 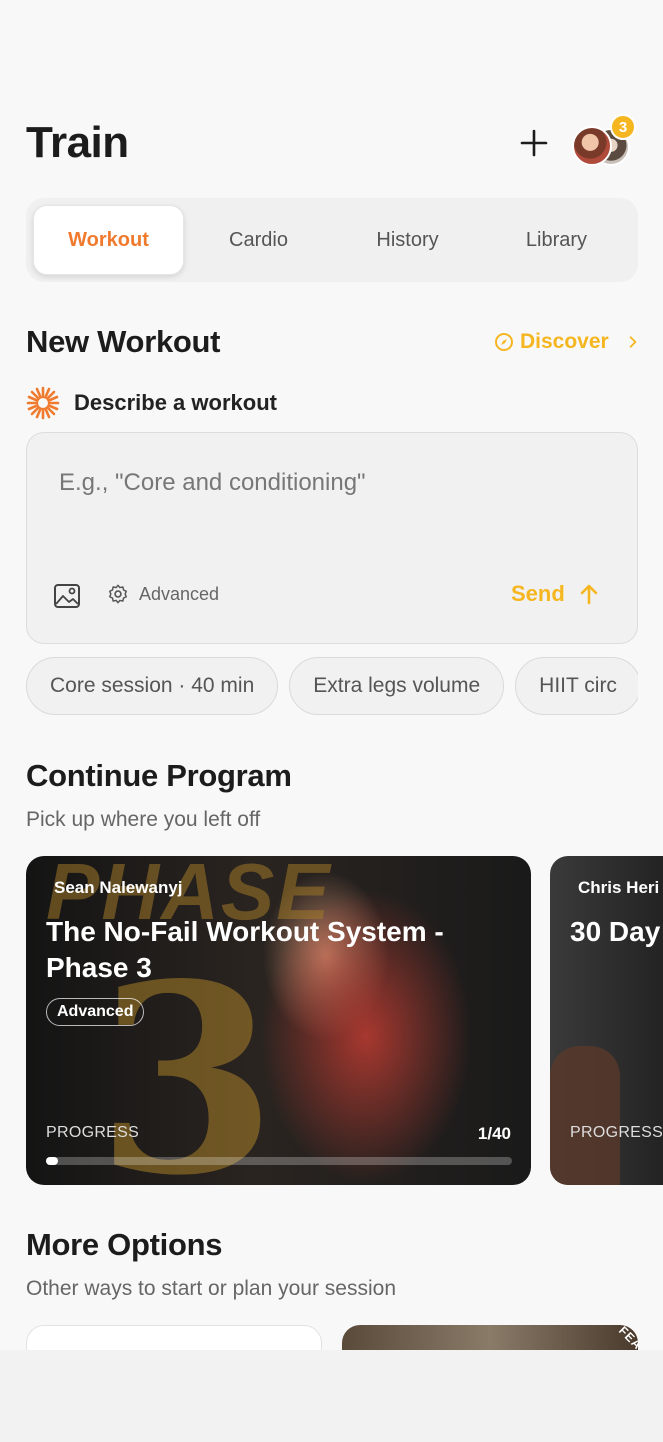 I want to click on program-card: Chris Heri 30 Day PROGRESS, so click(x=606, y=1020).